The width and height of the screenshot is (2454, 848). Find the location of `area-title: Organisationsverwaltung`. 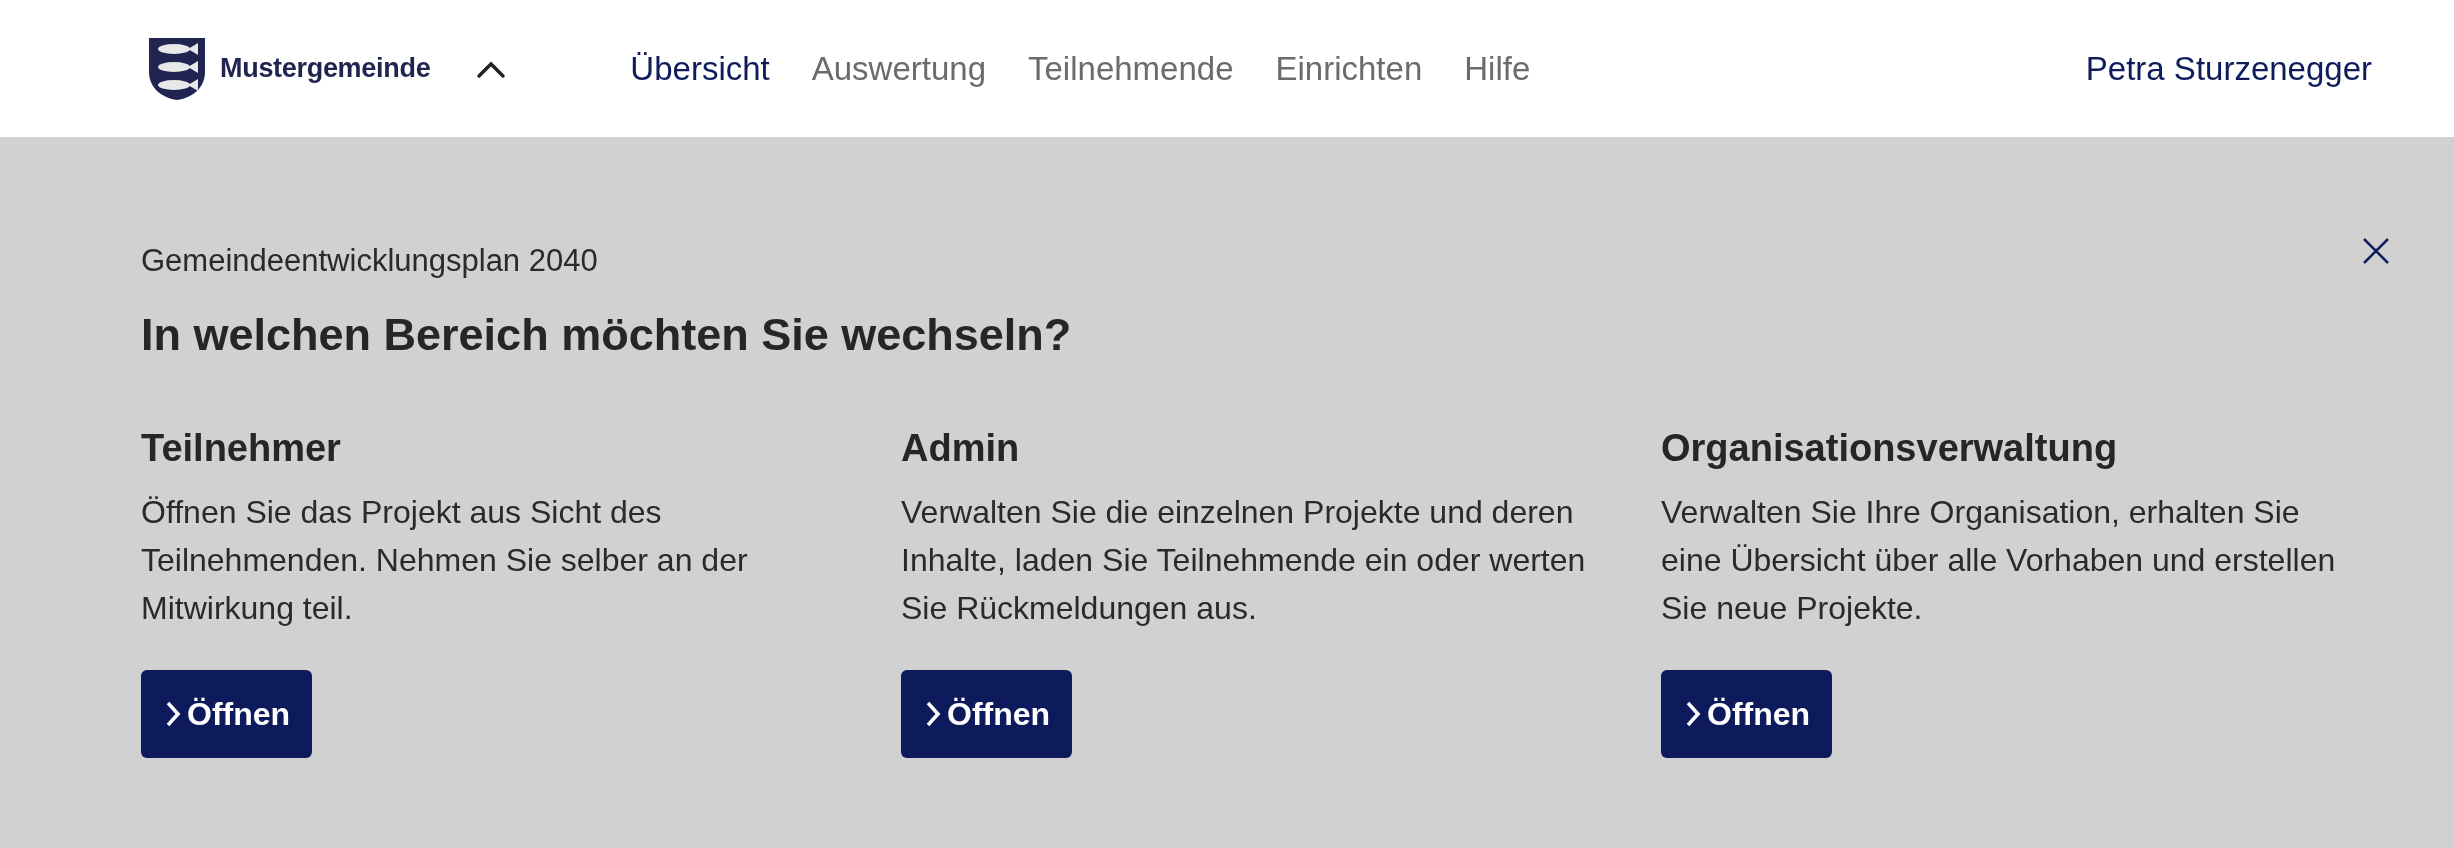

area-title: Organisationsverwaltung is located at coordinates (1889, 448).